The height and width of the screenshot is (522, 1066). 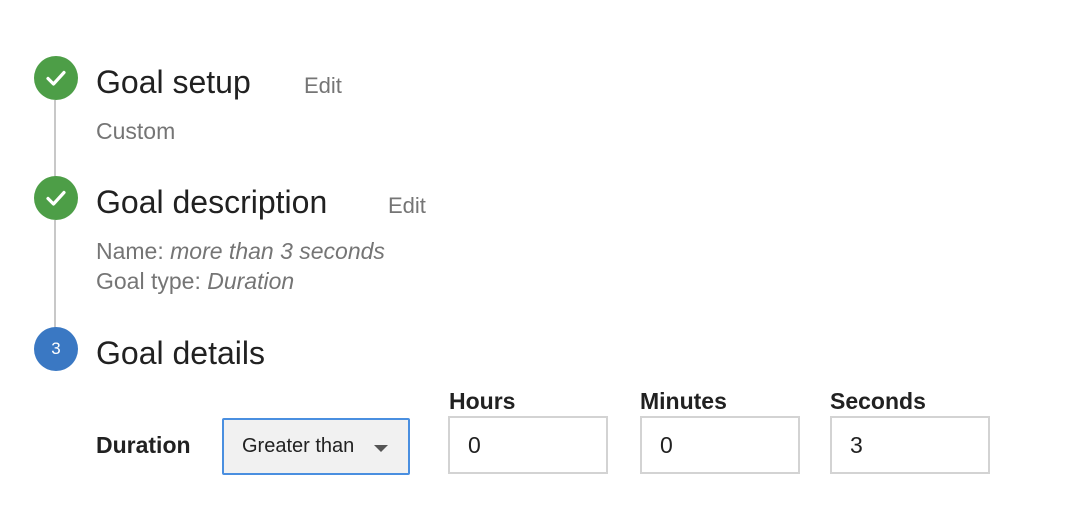 I want to click on goal-name-value: more than 3 seconds, so click(x=277, y=251).